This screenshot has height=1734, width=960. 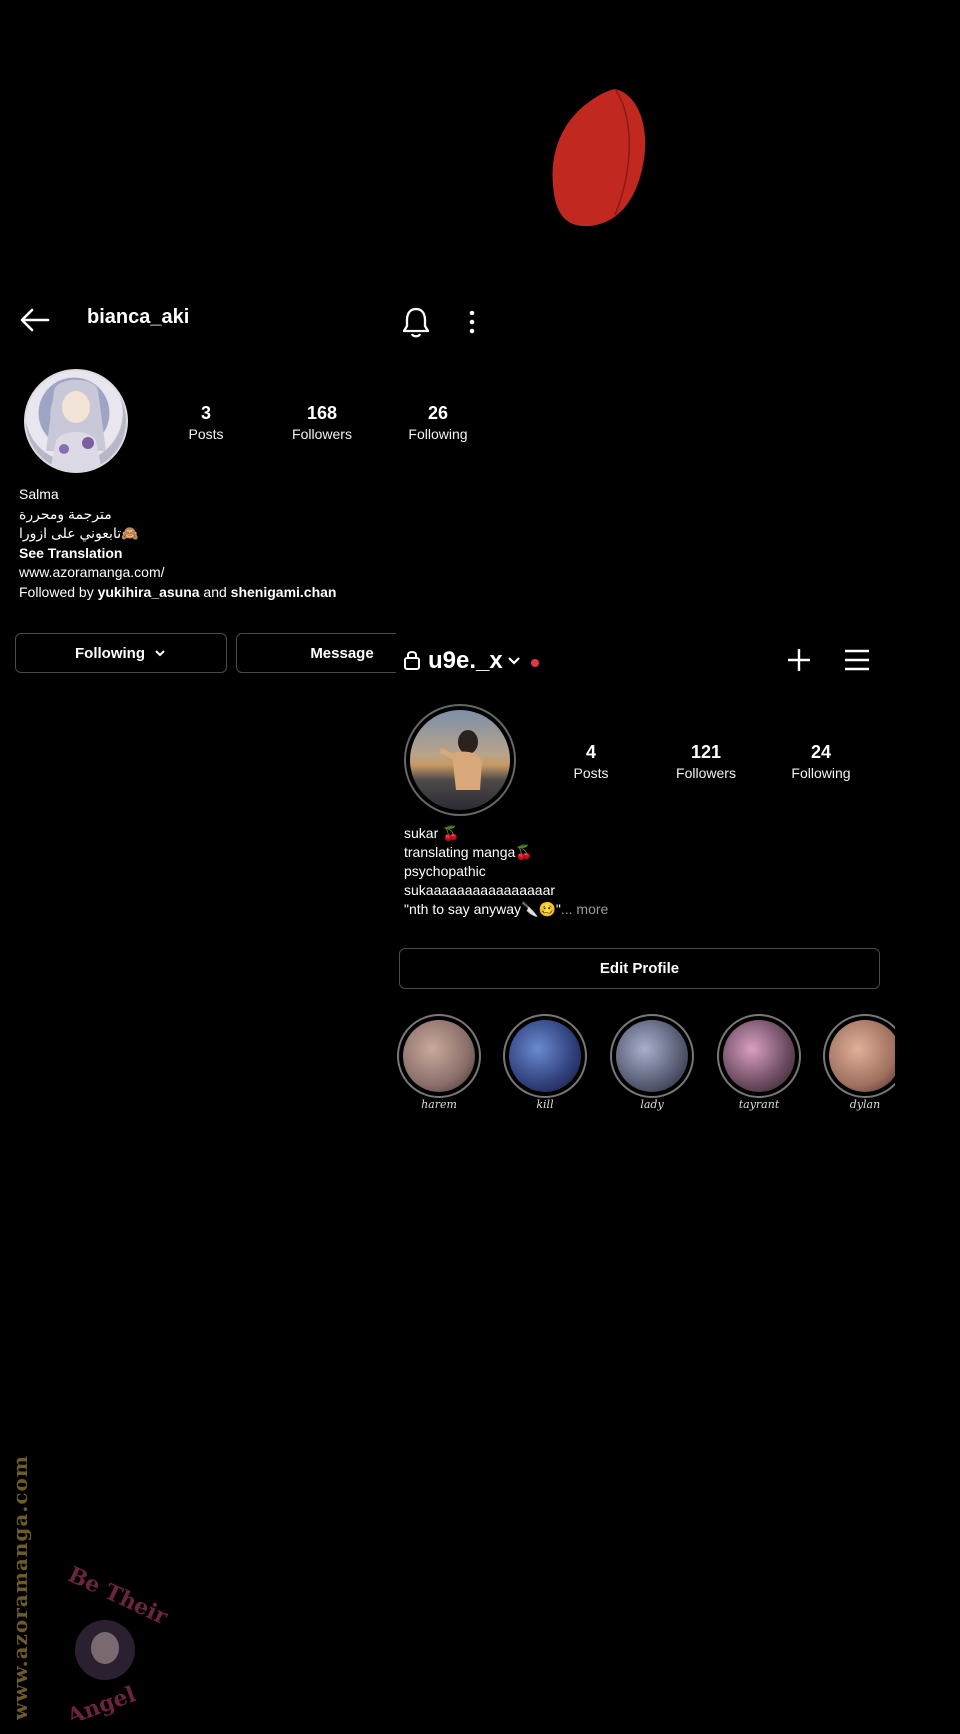 What do you see at coordinates (465, 661) in the screenshot?
I see `profile-two-username: u9e._x` at bounding box center [465, 661].